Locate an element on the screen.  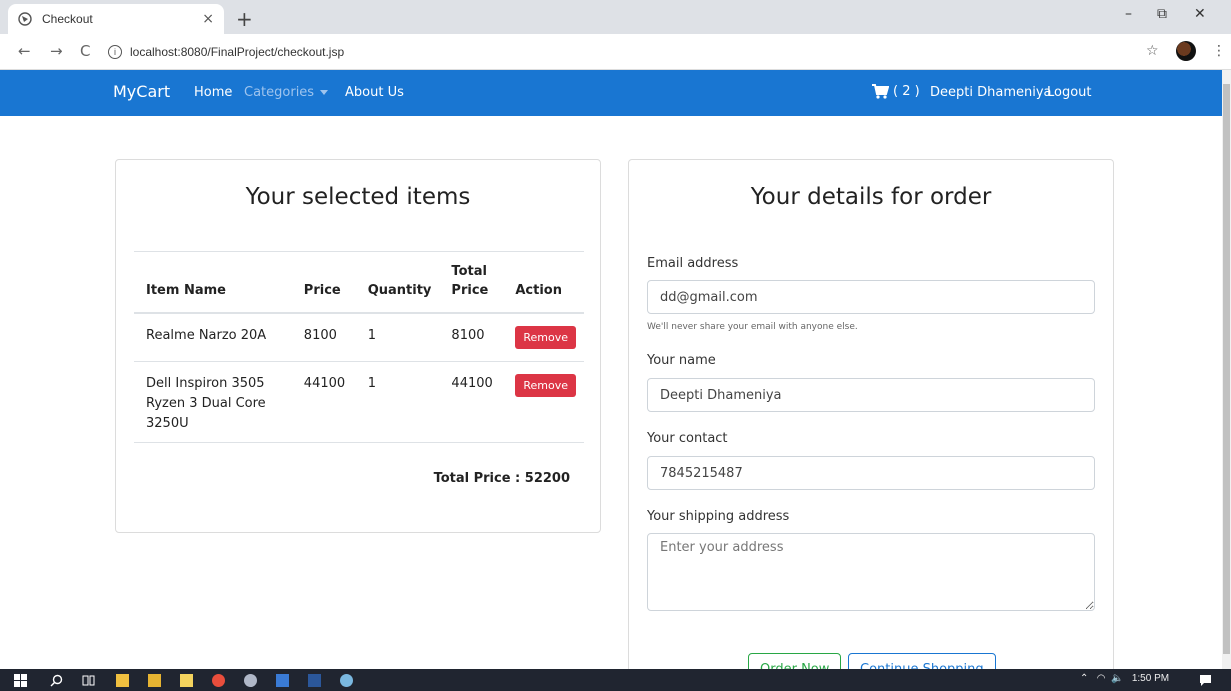
store-icon is located at coordinates (122, 680).